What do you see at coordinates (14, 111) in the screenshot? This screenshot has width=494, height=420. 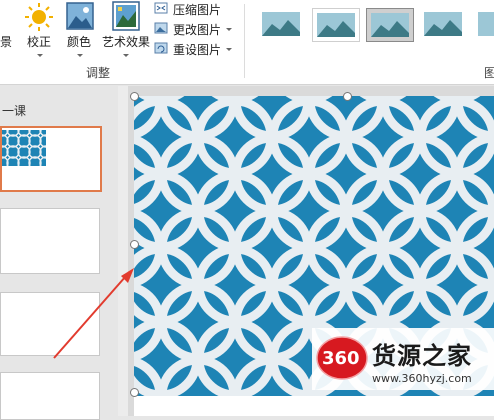 I see `section-title: 一课` at bounding box center [14, 111].